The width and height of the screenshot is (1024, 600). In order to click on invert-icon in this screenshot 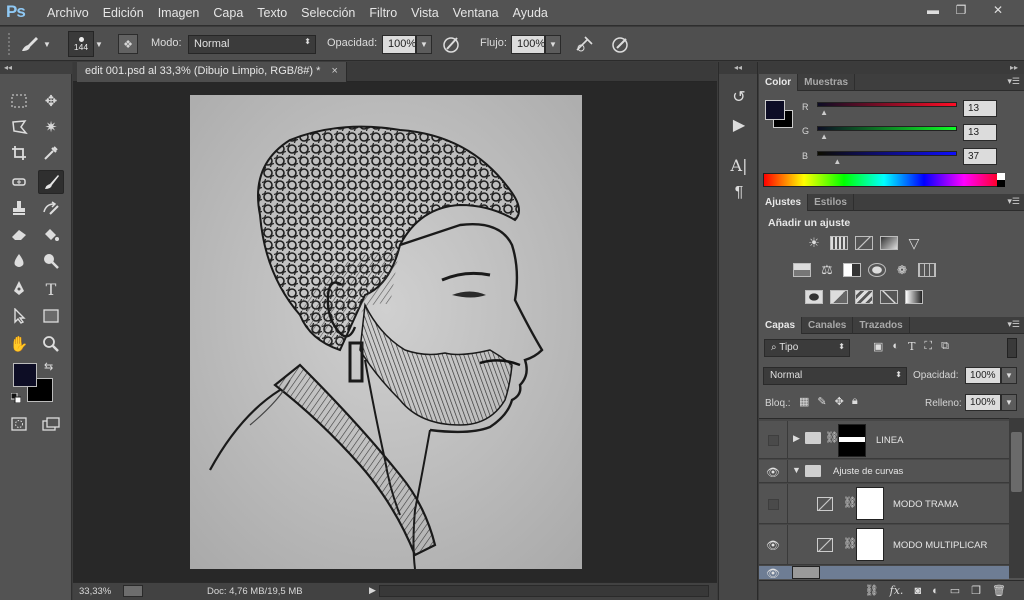, I will do `click(814, 297)`.